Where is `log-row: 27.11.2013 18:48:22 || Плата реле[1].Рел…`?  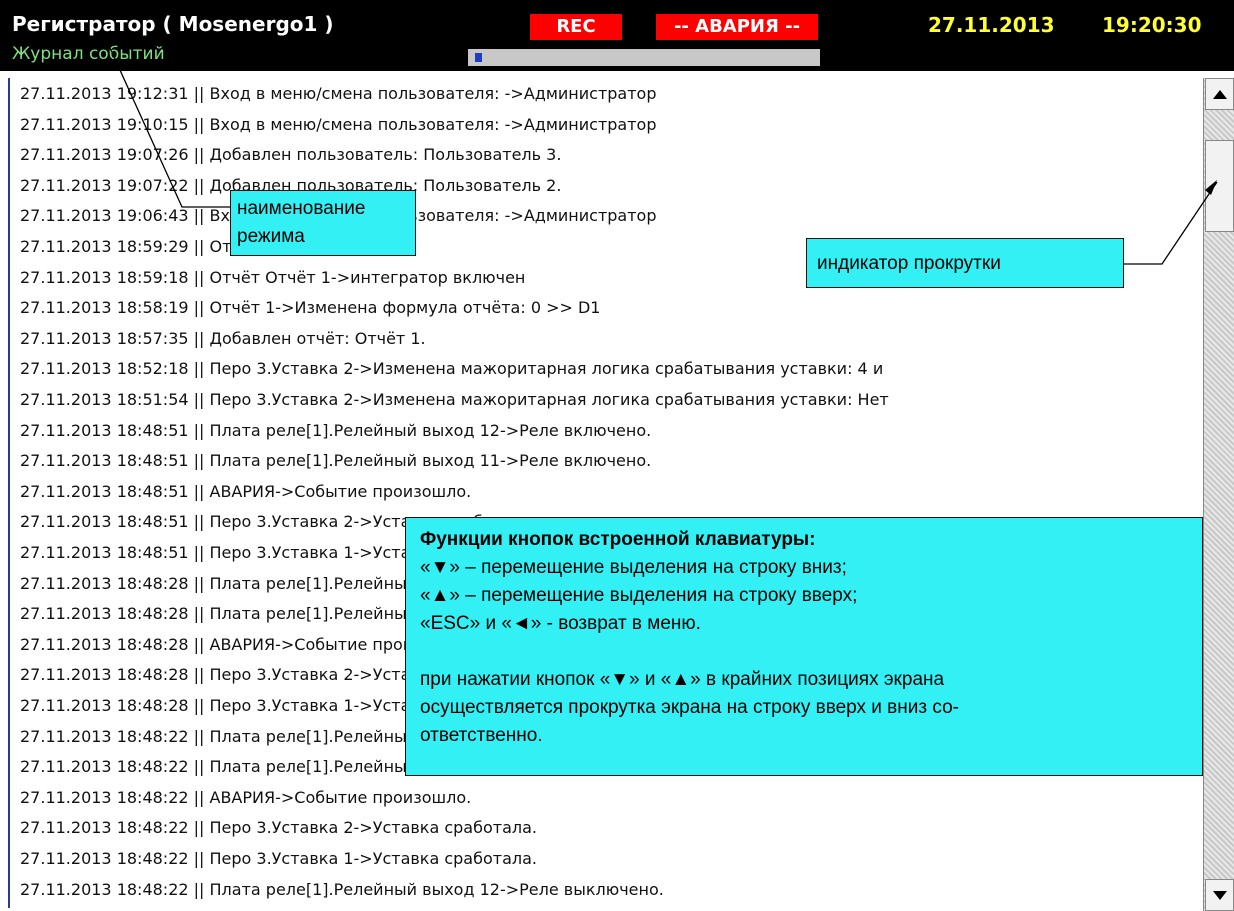
log-row: 27.11.2013 18:48:22 || Плата реле[1].Рел… is located at coordinates (342, 889).